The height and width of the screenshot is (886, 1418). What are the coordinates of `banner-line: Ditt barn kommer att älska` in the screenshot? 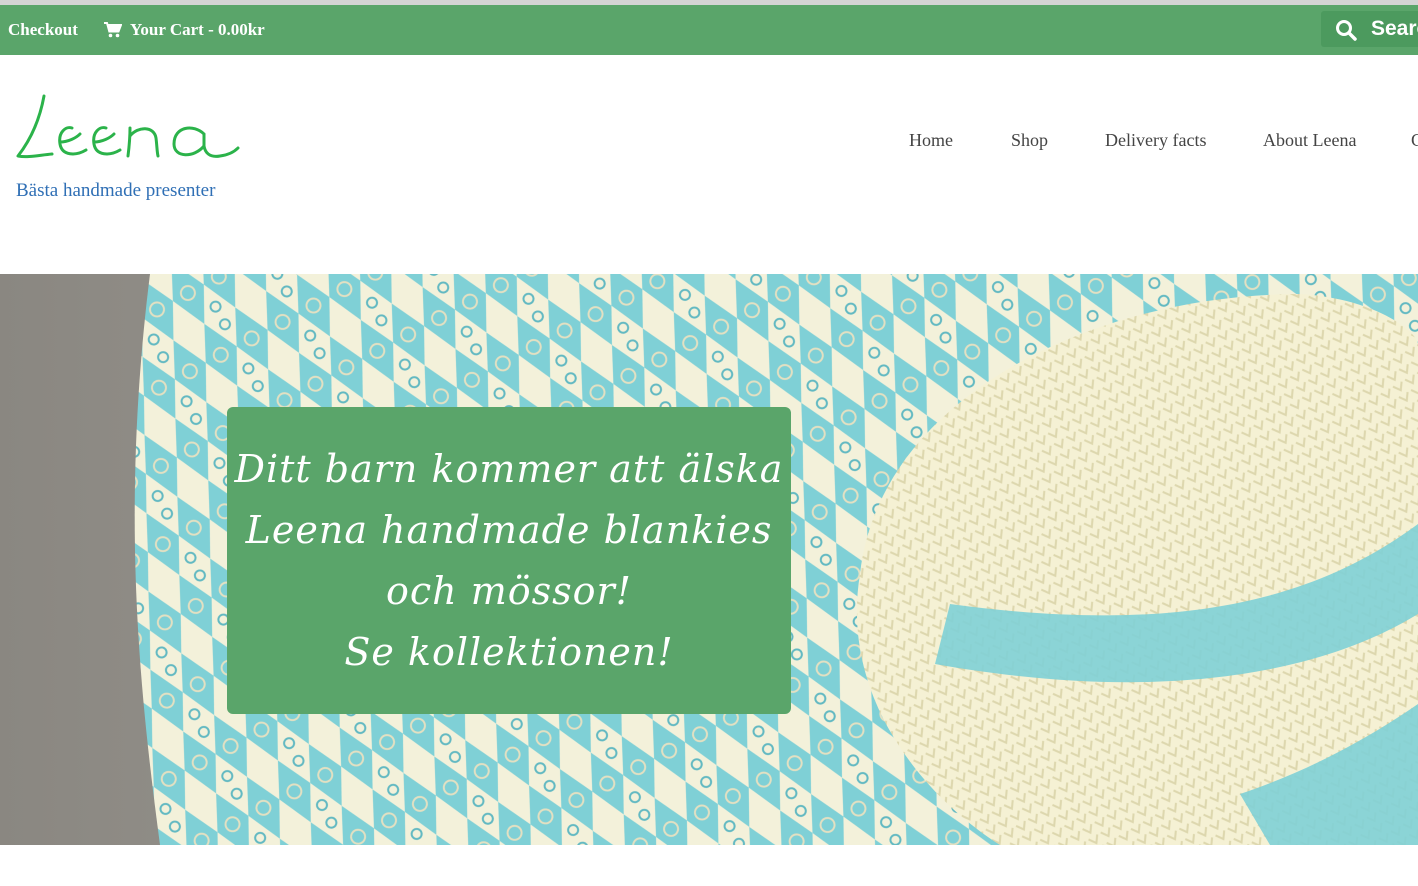 It's located at (509, 468).